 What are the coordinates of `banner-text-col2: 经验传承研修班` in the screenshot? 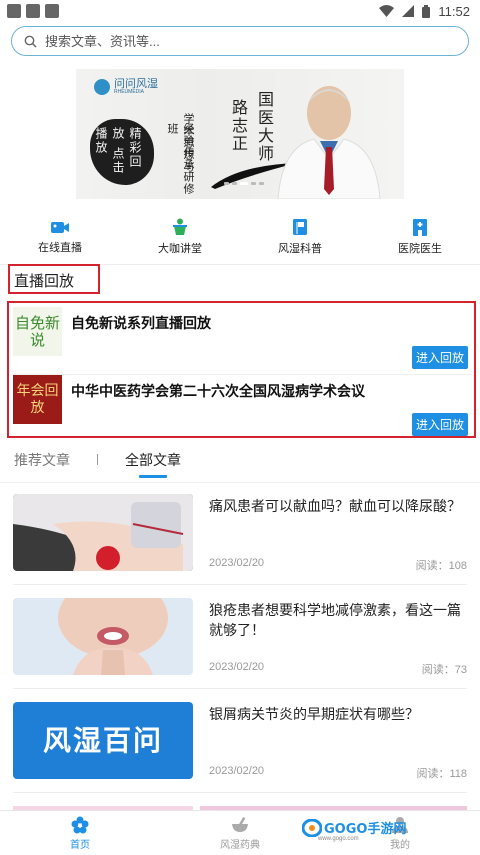 It's located at (180, 159).